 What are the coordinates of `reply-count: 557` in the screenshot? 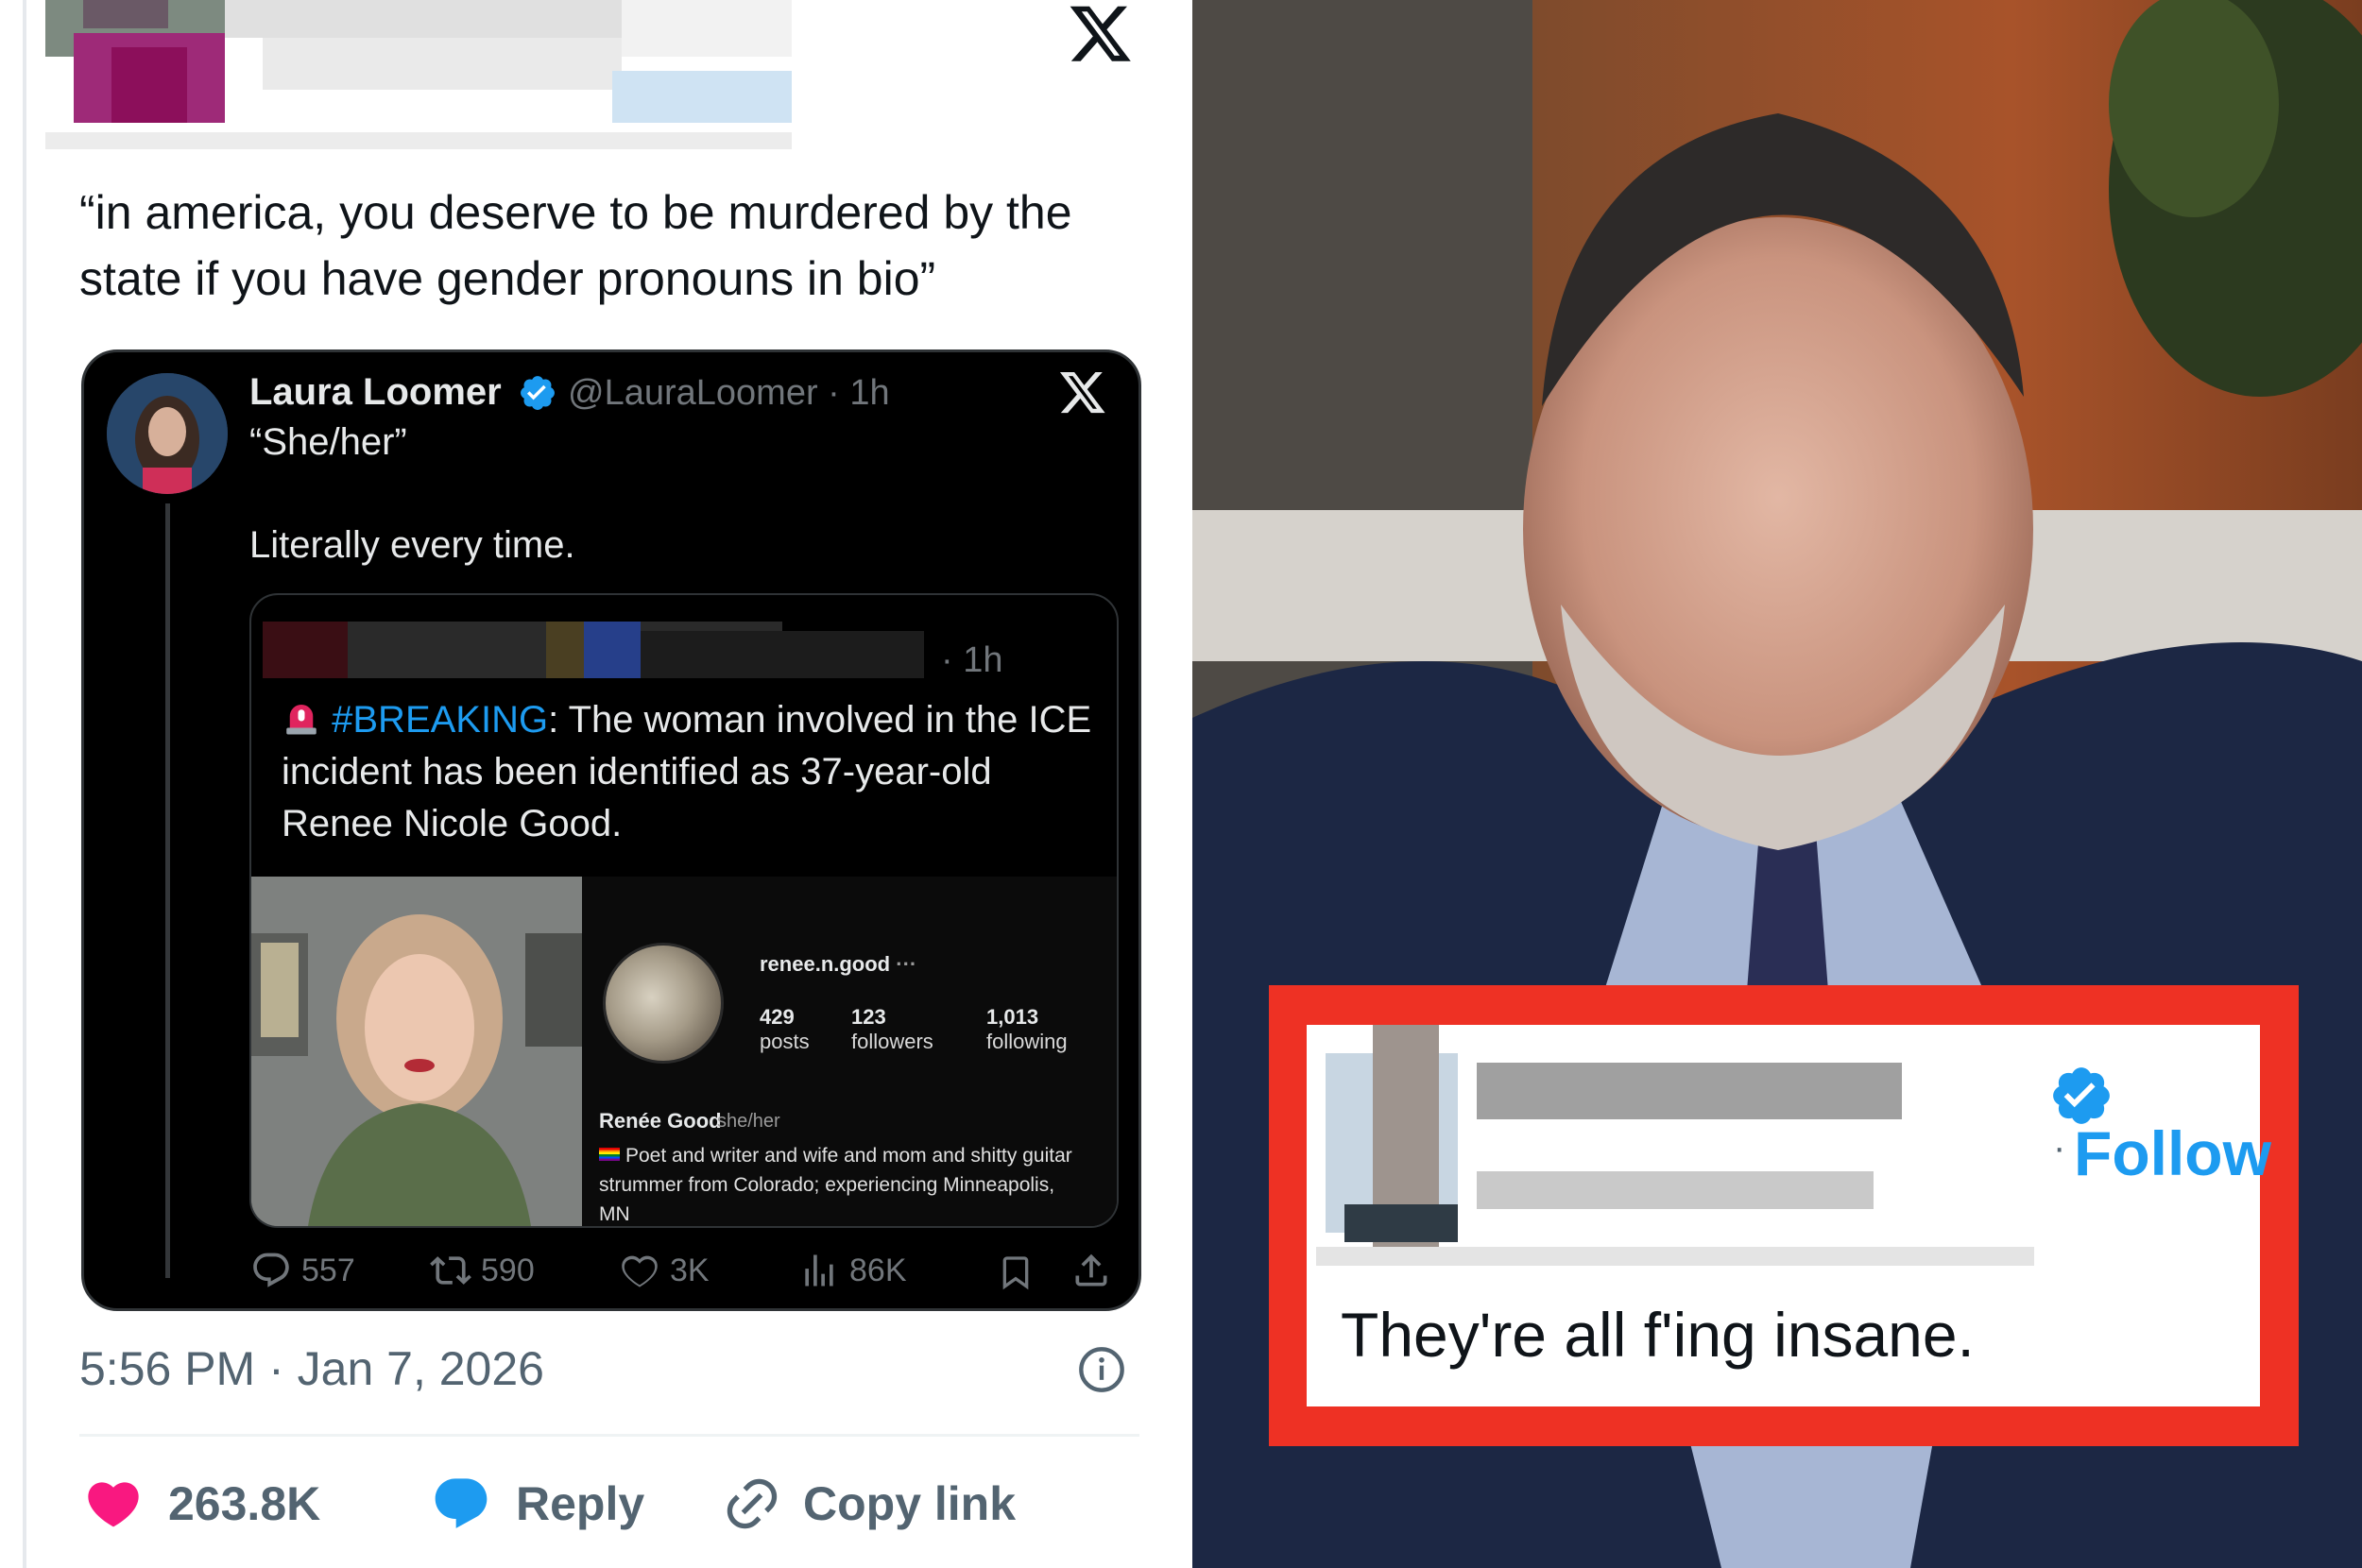 It's located at (328, 1270).